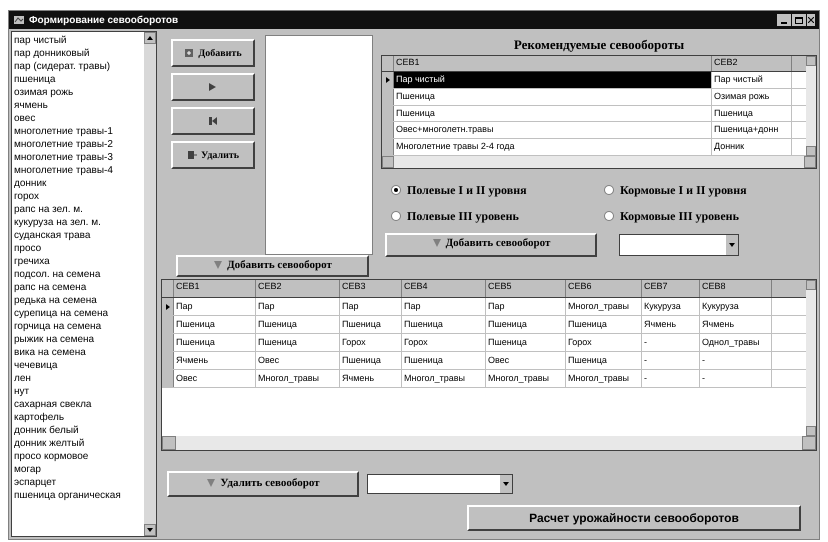 The image size is (828, 542). Describe the element at coordinates (79, 235) in the screenshot. I see `list-item: суданская трава` at that location.